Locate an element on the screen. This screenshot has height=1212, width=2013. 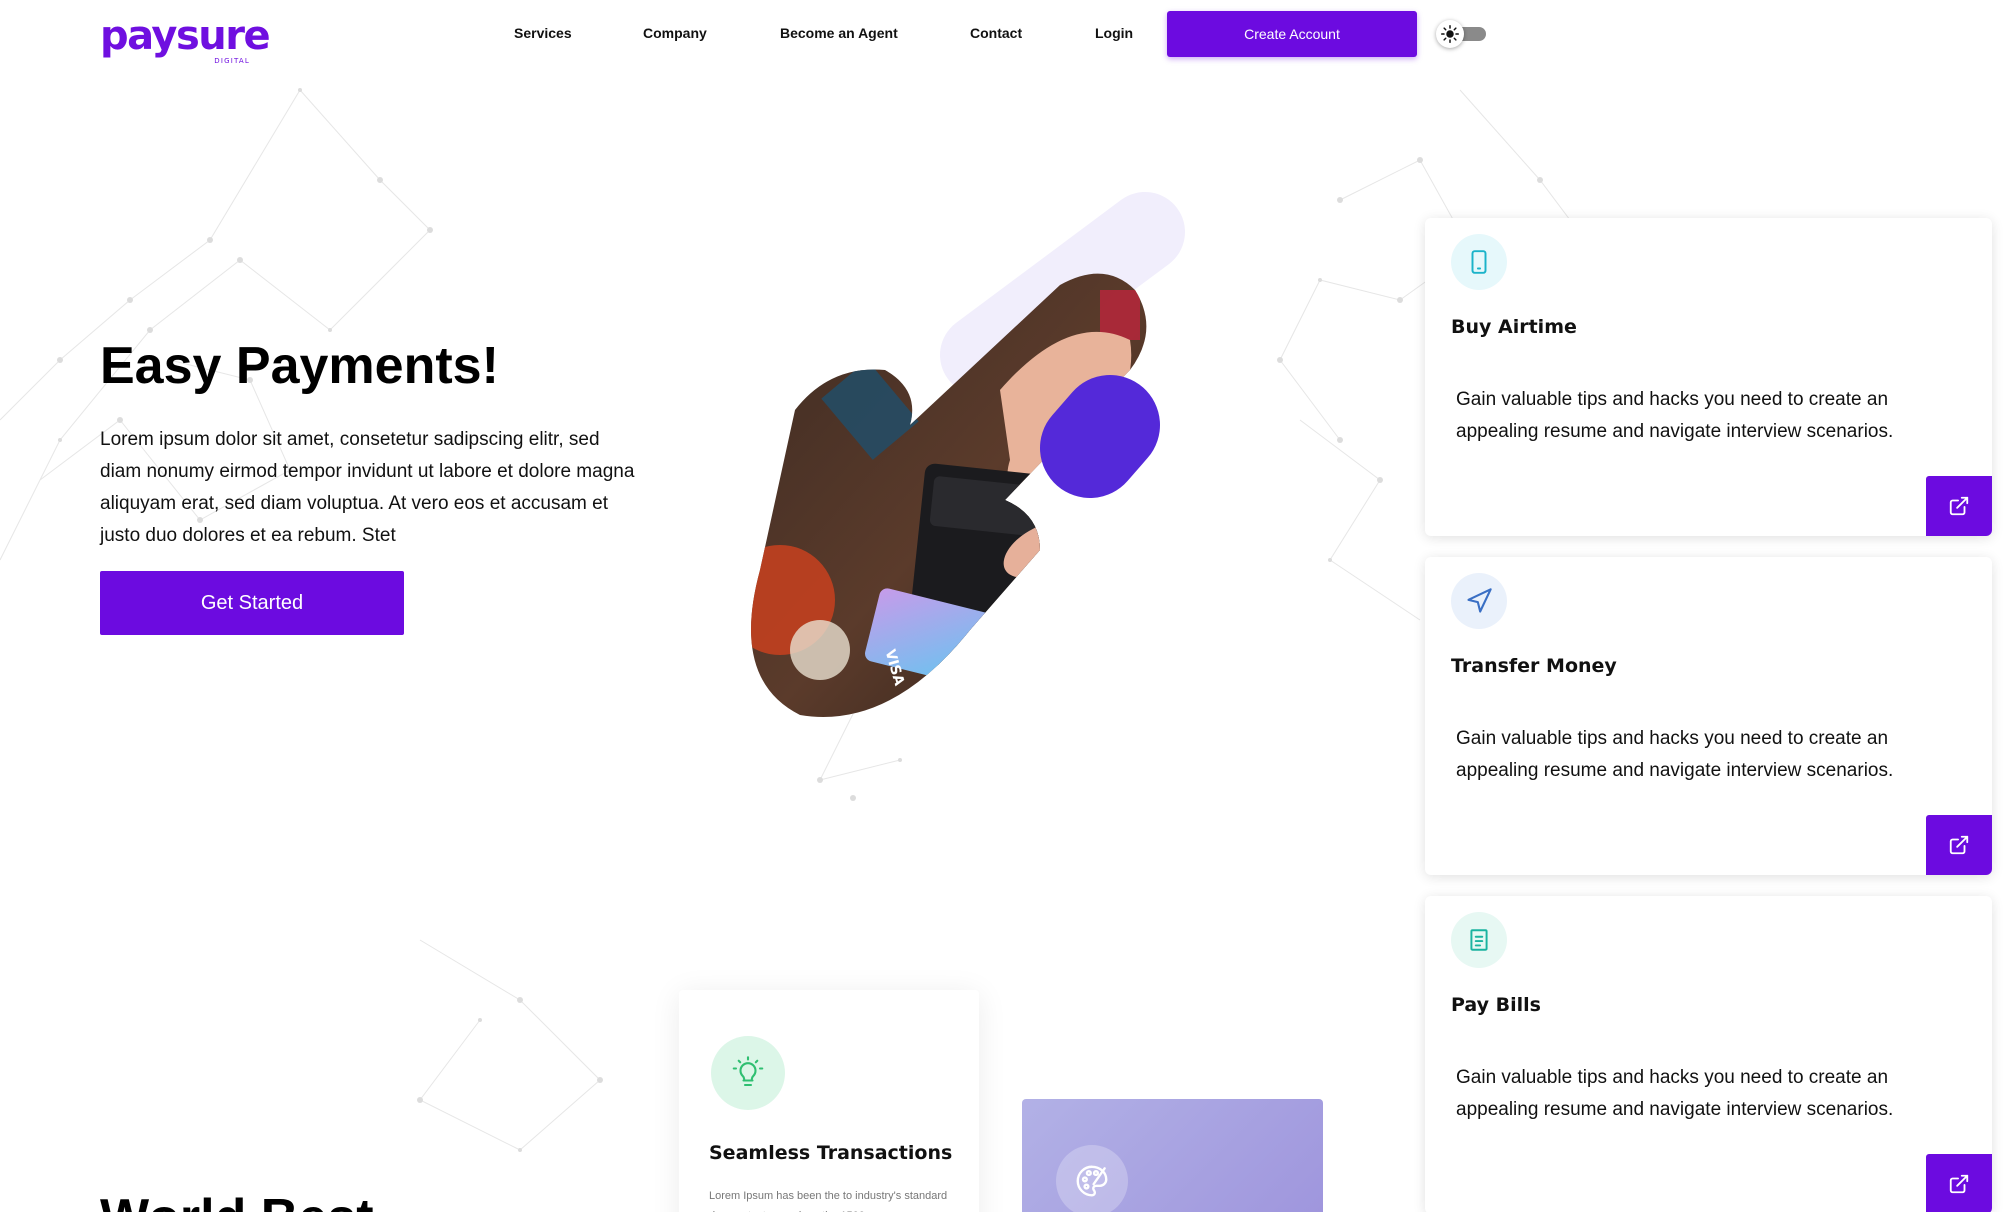
nav-link-become-agent: Become an Agent is located at coordinates (839, 33).